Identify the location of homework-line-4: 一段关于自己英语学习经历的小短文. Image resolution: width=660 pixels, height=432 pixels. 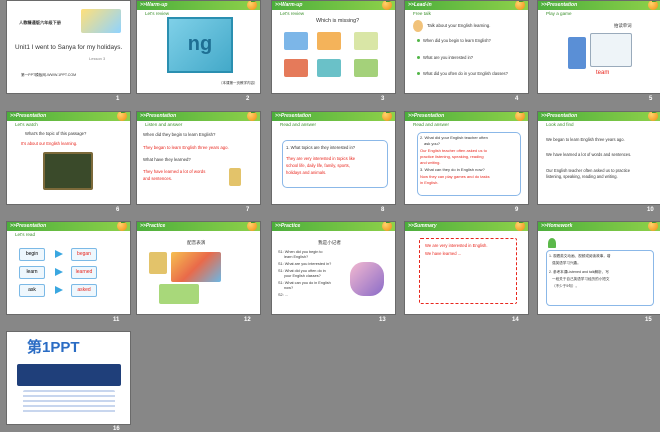
(581, 279).